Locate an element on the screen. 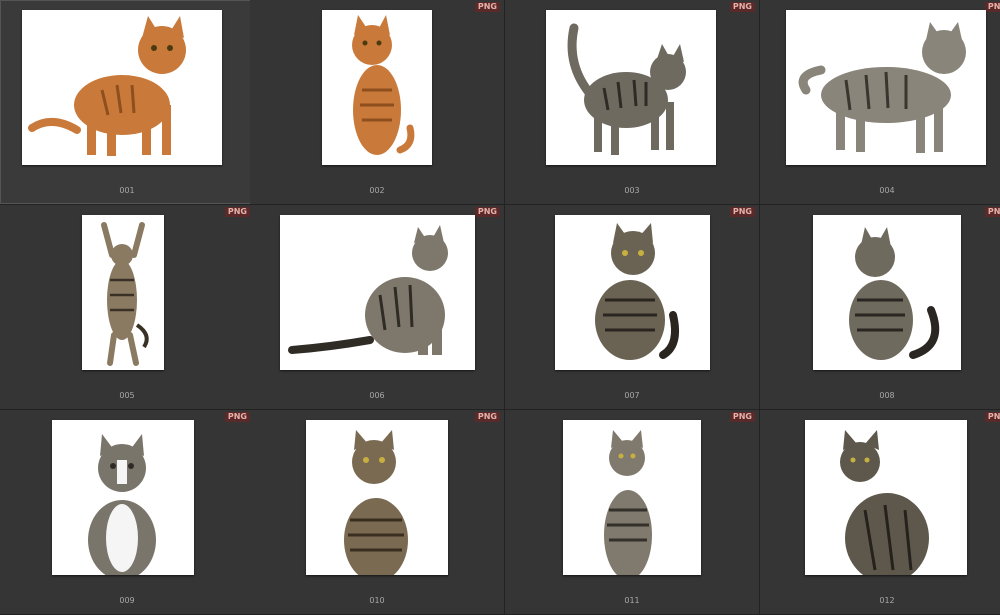 The image size is (1000, 615). thumbnail-label: 008 is located at coordinates (887, 395).